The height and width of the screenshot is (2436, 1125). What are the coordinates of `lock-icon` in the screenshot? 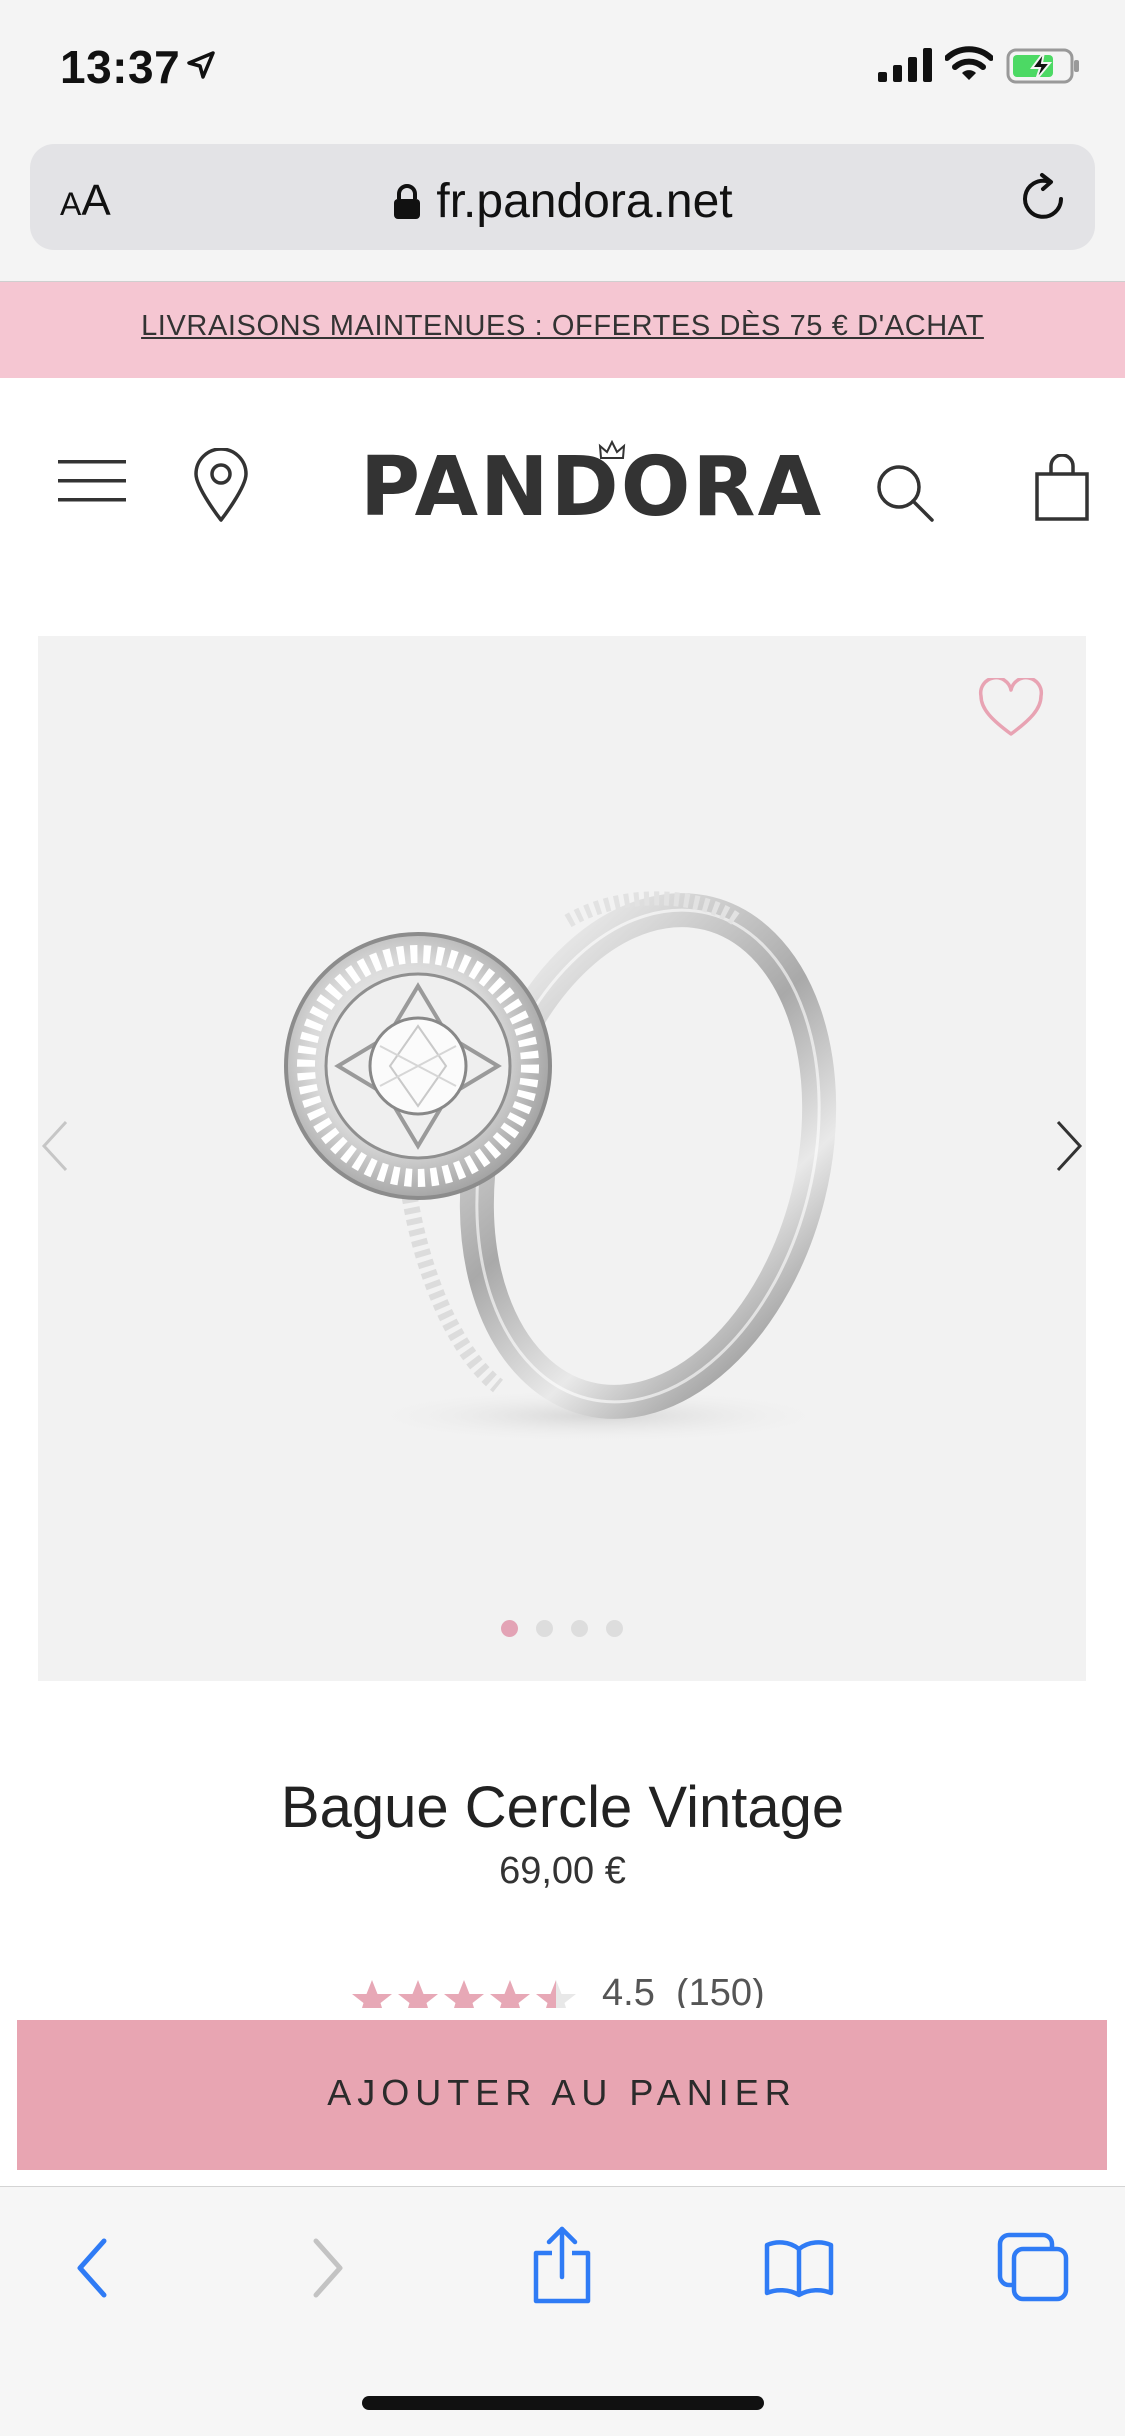 It's located at (407, 201).